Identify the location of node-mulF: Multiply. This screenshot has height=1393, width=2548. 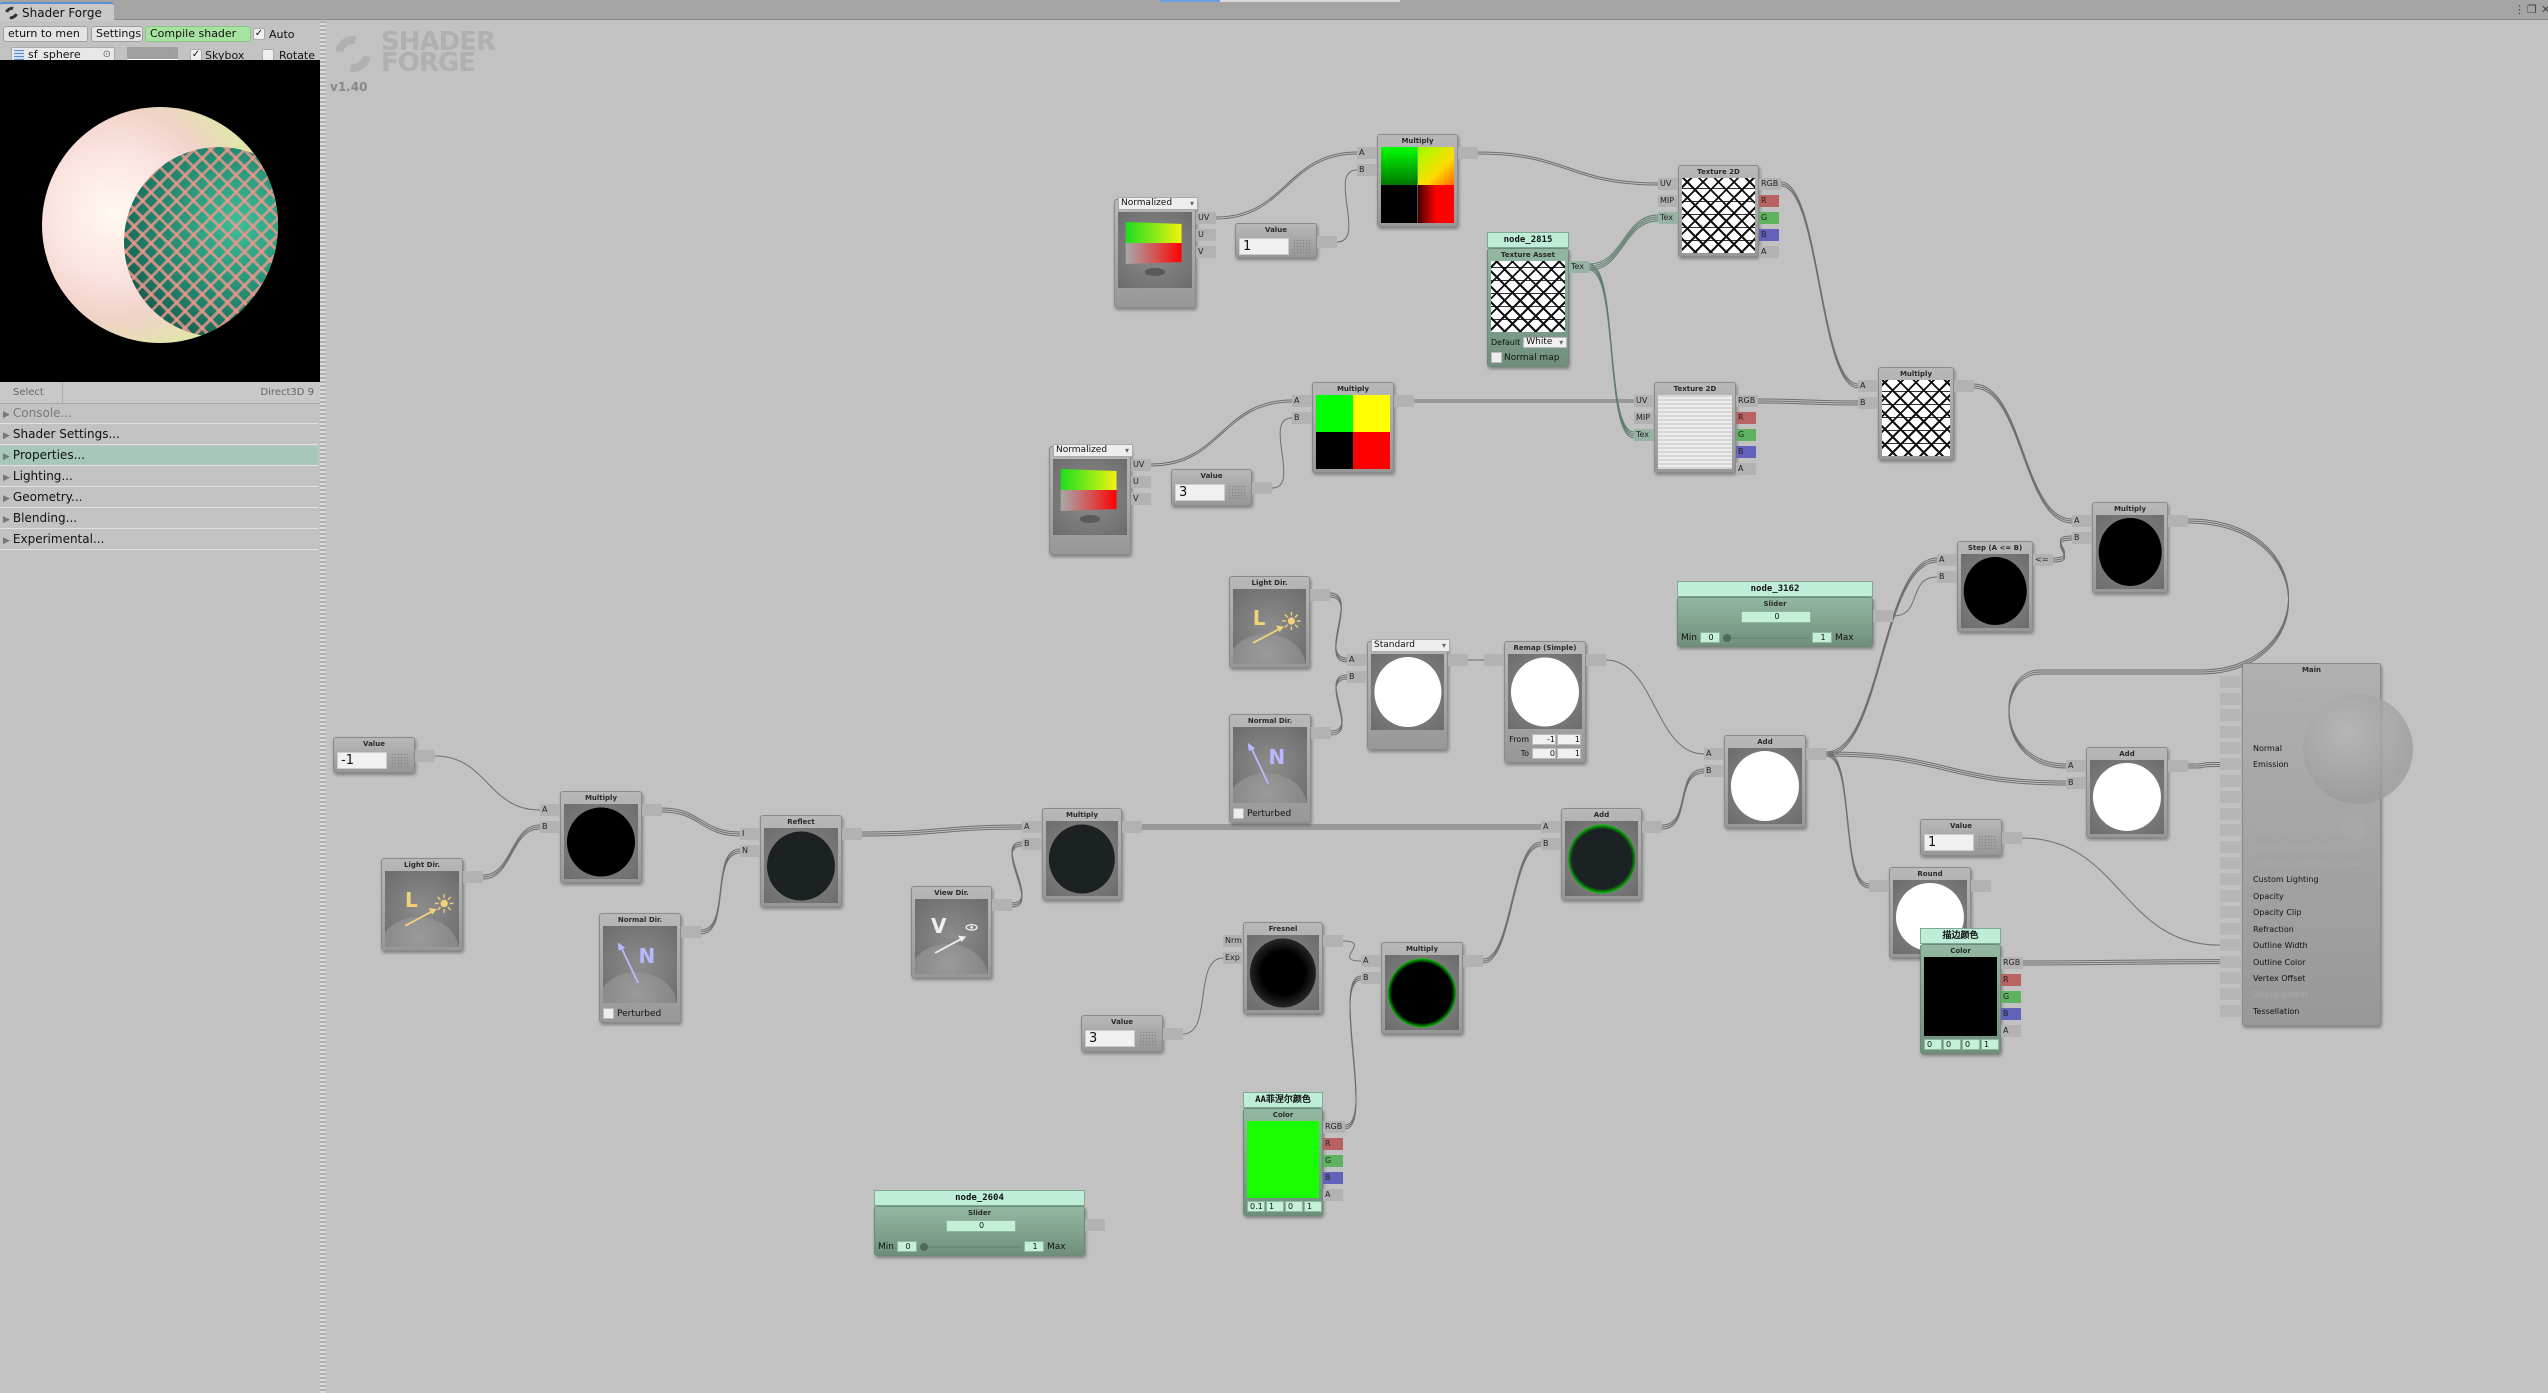
(1422, 988).